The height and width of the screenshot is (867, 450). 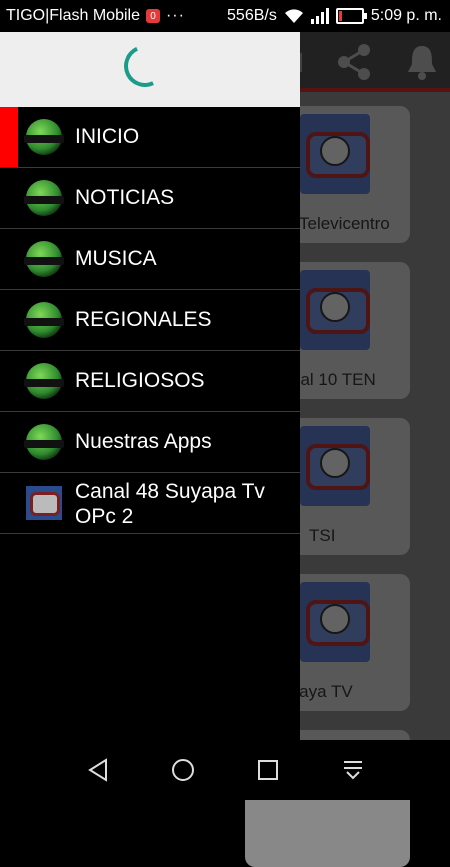 I want to click on menu-item-label: MUSICA, so click(x=116, y=258).